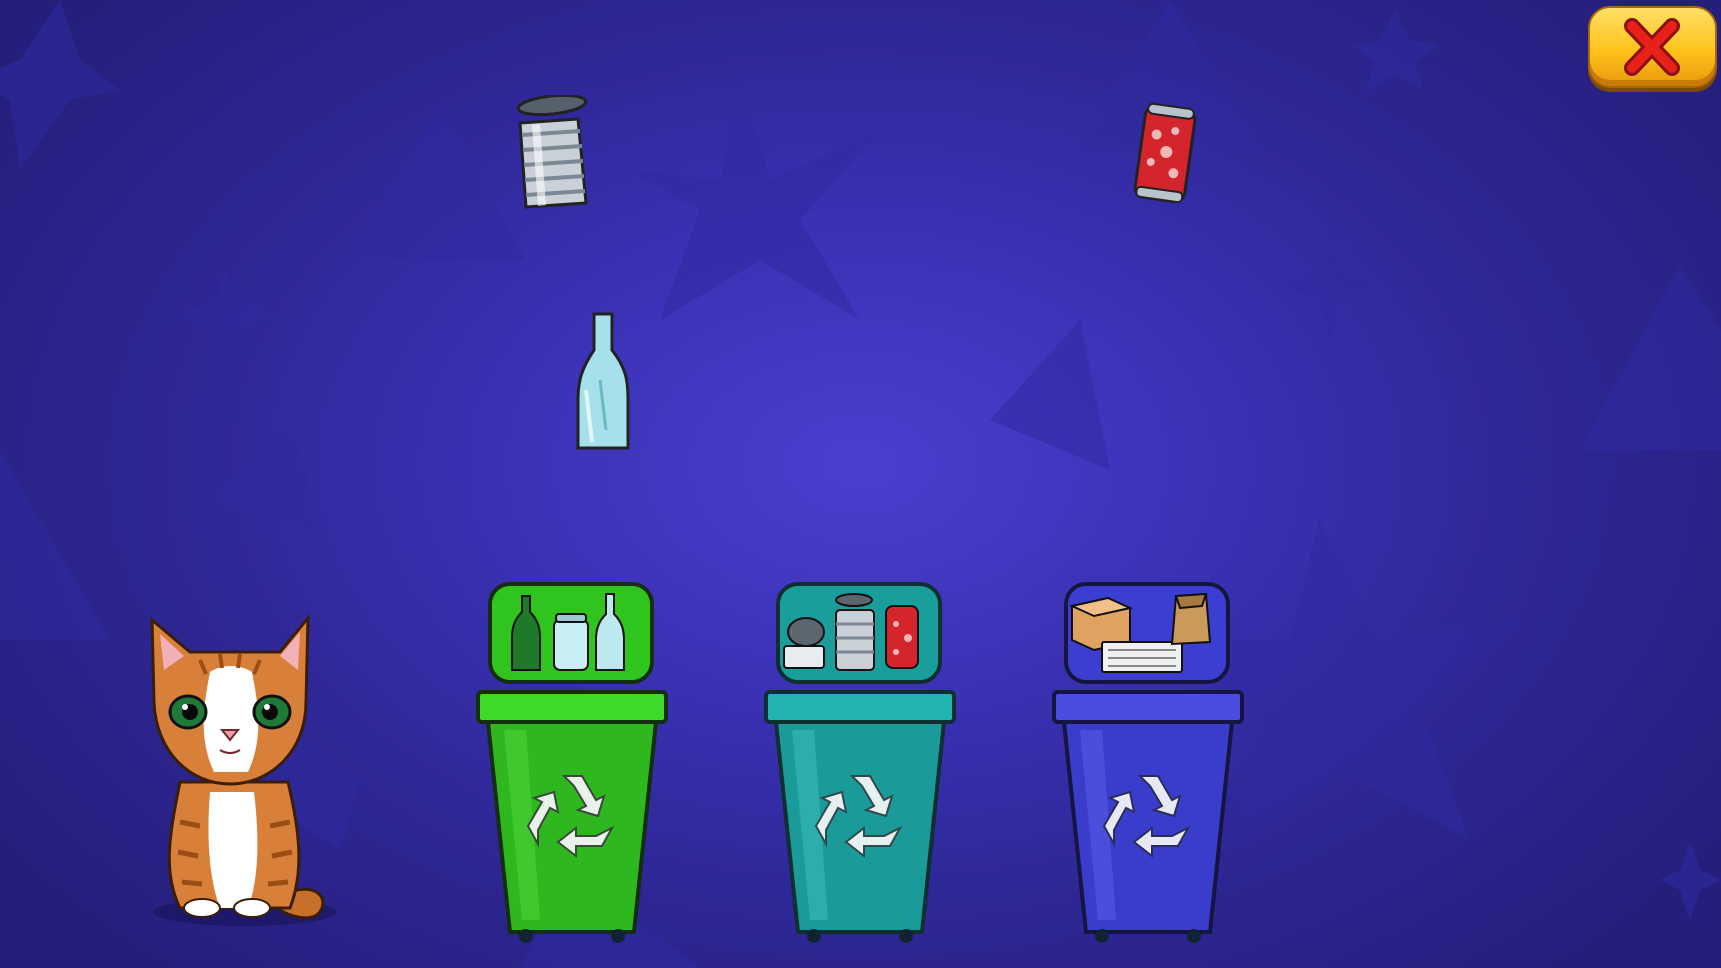 The width and height of the screenshot is (1721, 968). What do you see at coordinates (1166, 154) in the screenshot?
I see `soda-can-item` at bounding box center [1166, 154].